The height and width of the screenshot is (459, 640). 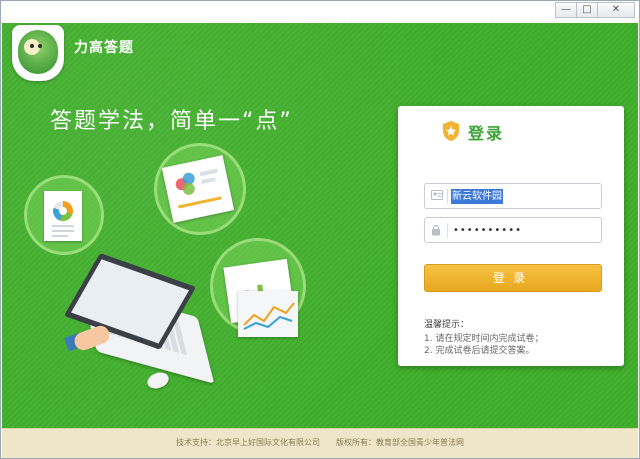 What do you see at coordinates (566, 10) in the screenshot?
I see `minimize-button: —` at bounding box center [566, 10].